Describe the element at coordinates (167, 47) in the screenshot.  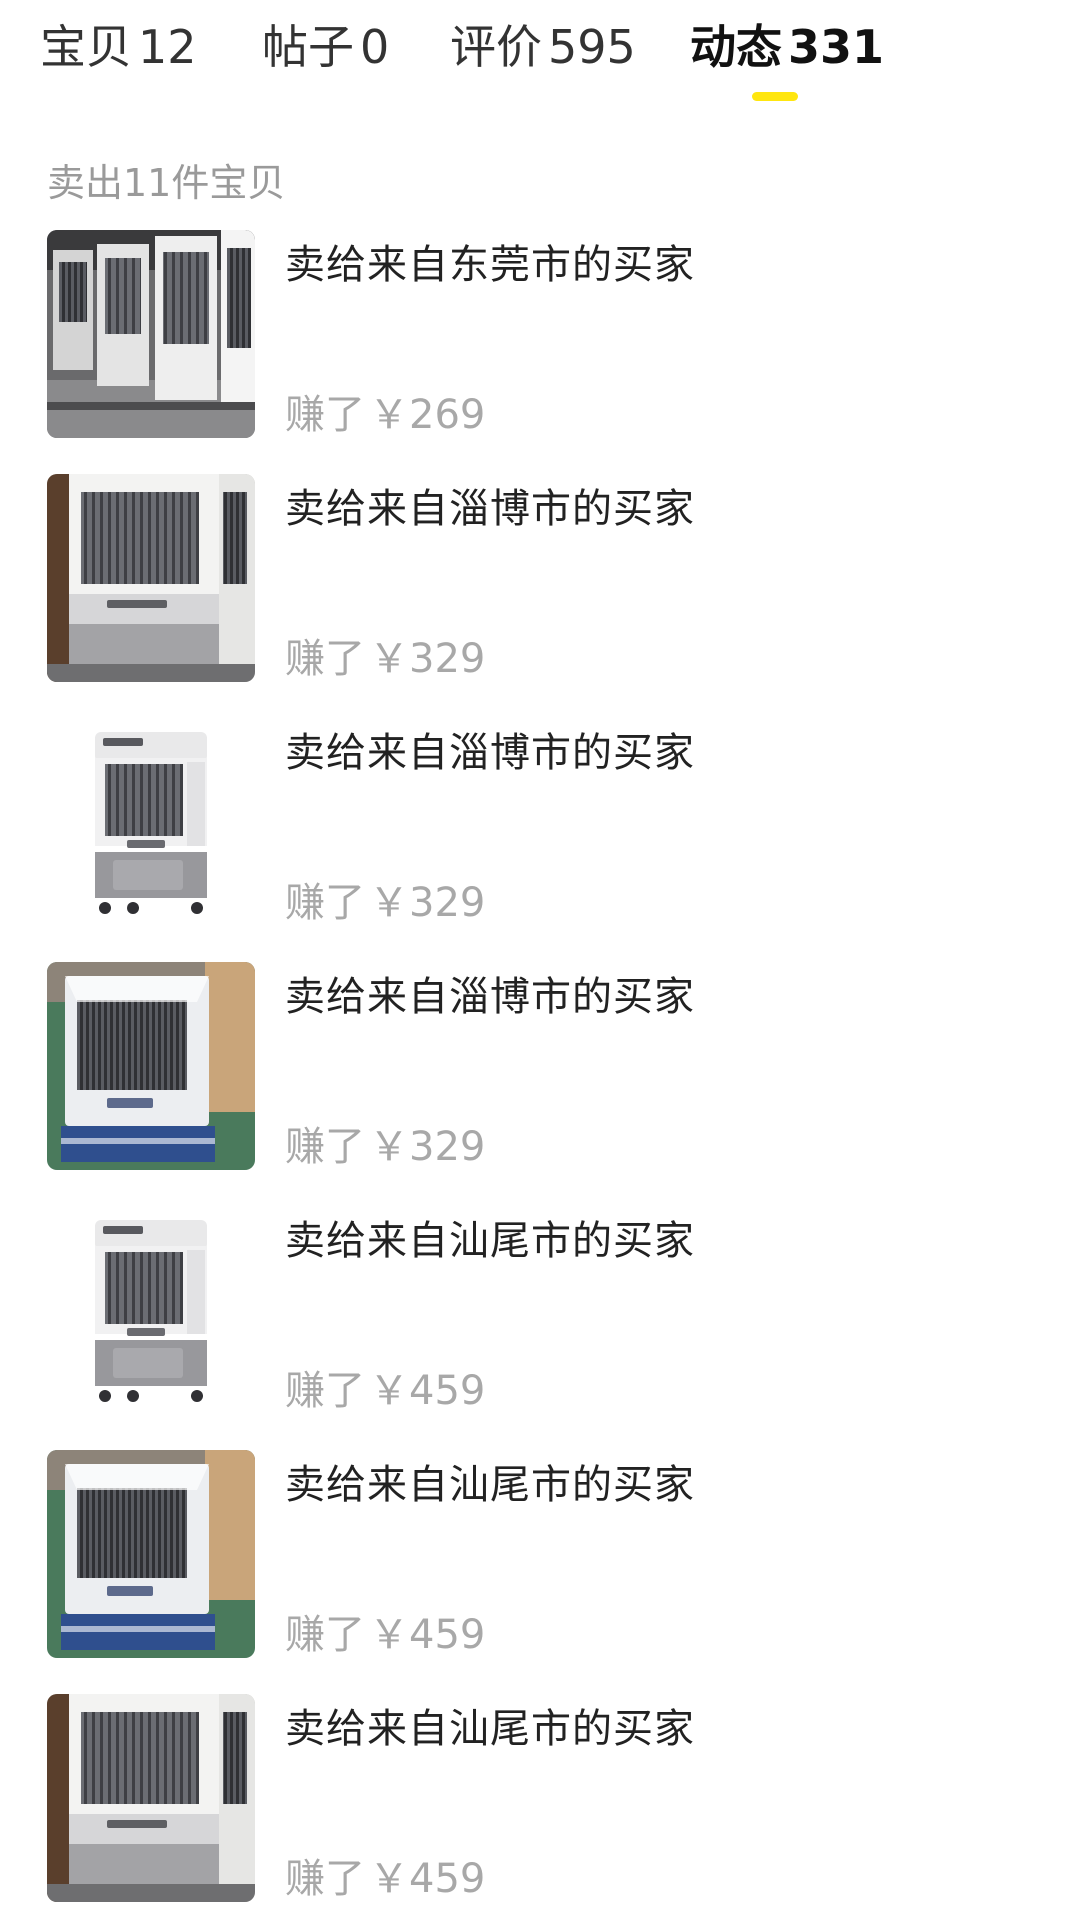
I see `tab-items-count: 12` at that location.